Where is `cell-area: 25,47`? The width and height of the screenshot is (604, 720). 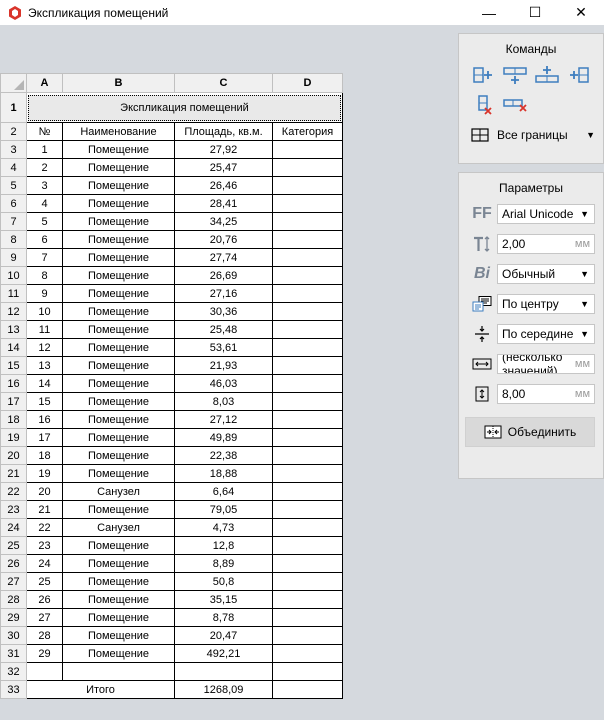 cell-area: 25,47 is located at coordinates (223, 167).